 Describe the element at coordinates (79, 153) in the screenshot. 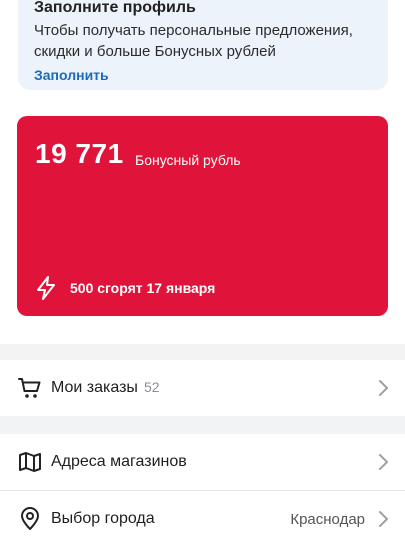

I see `bonus-amount: 19 771` at that location.